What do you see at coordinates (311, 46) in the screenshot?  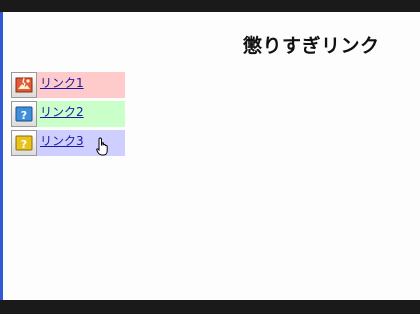 I see `page-title: 懲りすぎリンク` at bounding box center [311, 46].